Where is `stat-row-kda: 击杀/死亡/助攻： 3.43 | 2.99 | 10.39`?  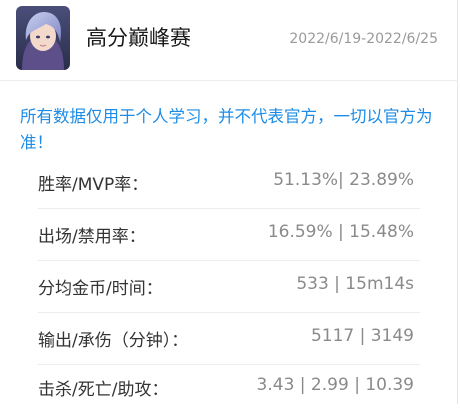 stat-row-kda: 击杀/死亡/助攻： 3.43 | 2.99 | 10.39 is located at coordinates (229, 388).